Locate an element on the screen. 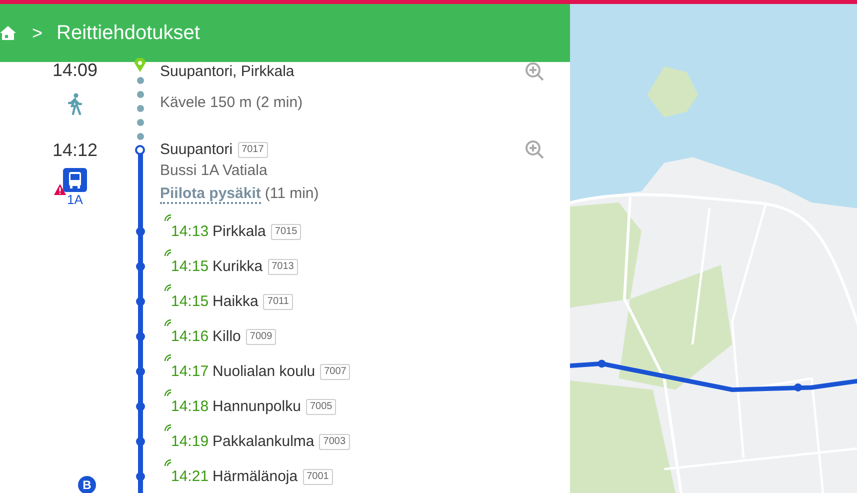  stop-code: 7015 is located at coordinates (286, 232).